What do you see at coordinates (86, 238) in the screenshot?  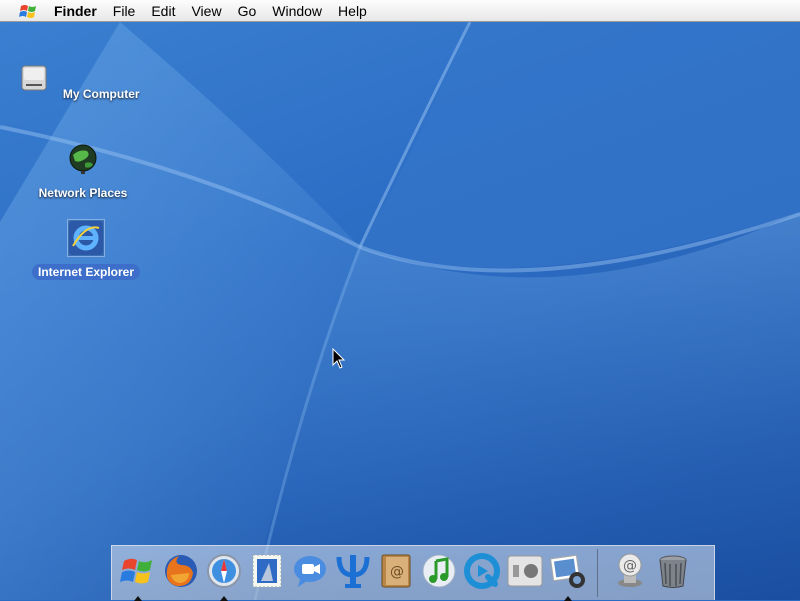 I see `internet-explorer-icon` at bounding box center [86, 238].